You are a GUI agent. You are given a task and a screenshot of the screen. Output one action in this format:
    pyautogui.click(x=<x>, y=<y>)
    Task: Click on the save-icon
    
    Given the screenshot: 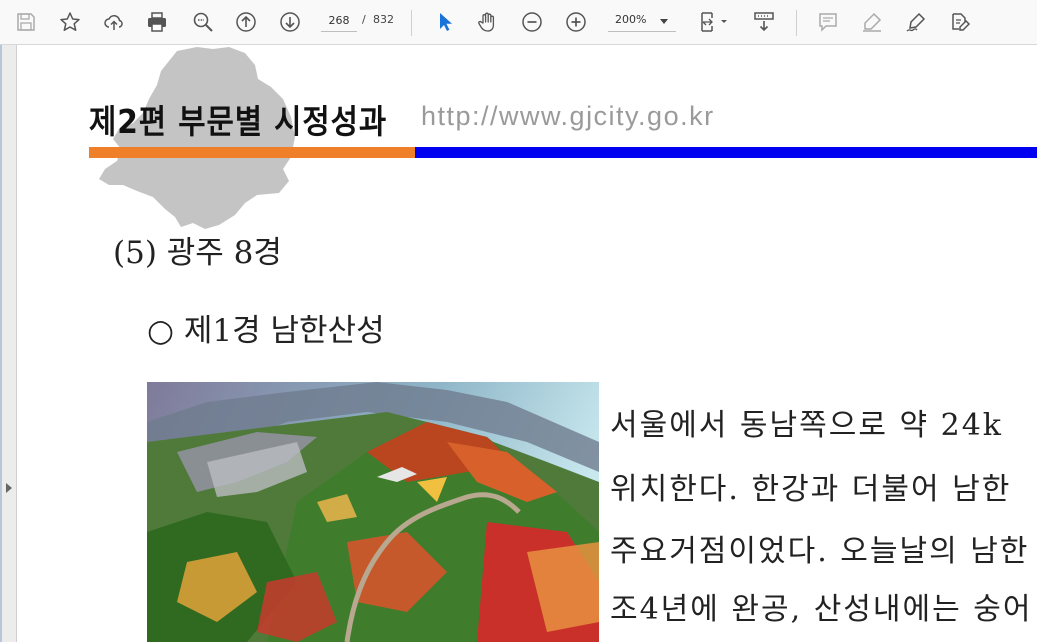 What is the action you would take?
    pyautogui.click(x=26, y=22)
    